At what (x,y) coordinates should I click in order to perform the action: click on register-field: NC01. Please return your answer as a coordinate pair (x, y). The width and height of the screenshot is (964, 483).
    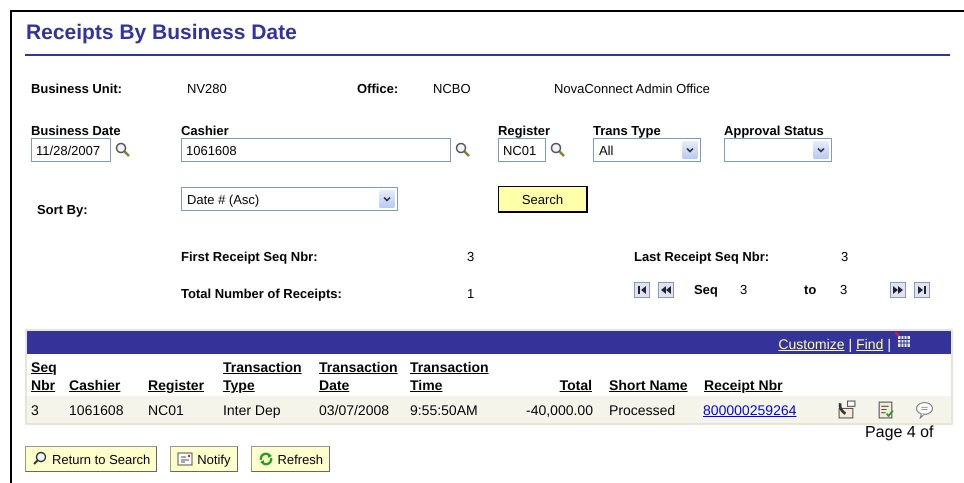
    Looking at the image, I should click on (522, 150).